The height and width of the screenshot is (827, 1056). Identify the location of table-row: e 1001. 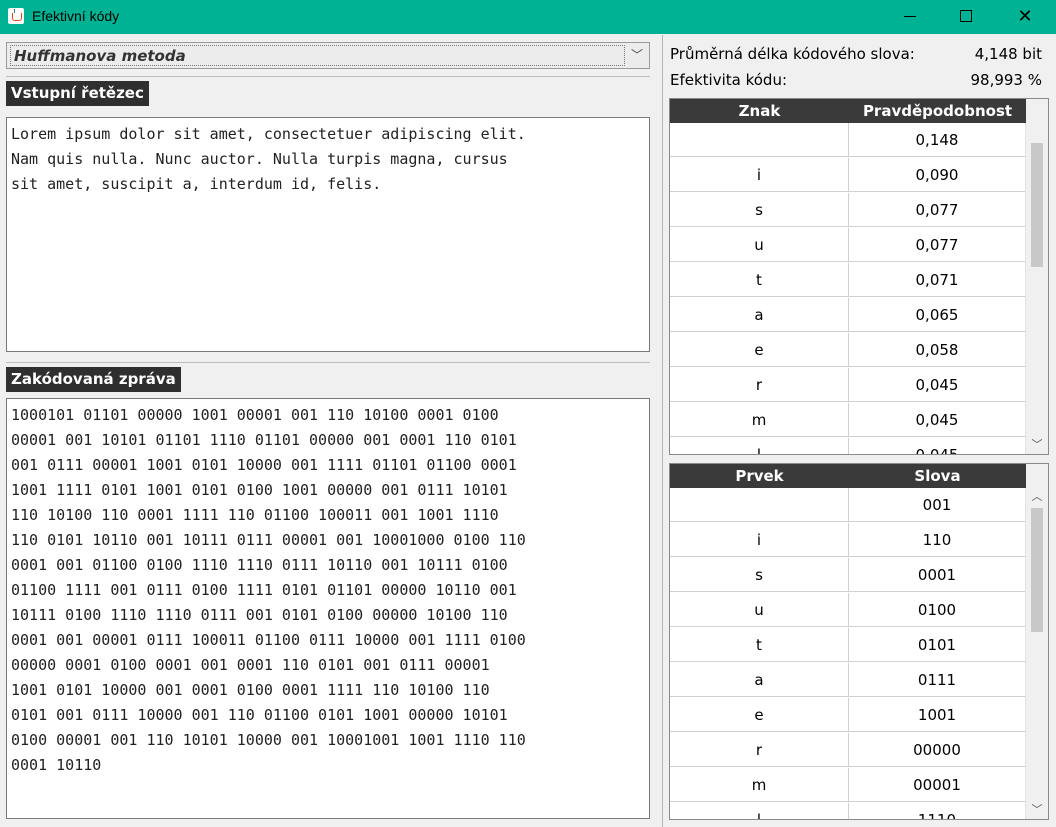
(848, 715).